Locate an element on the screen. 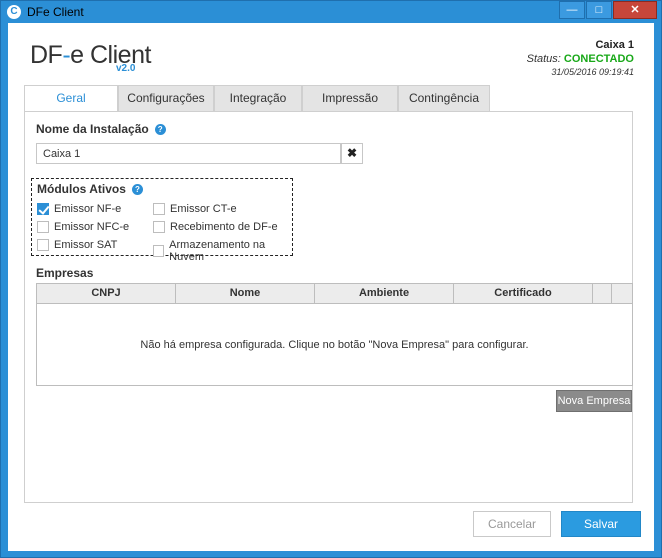 The image size is (662, 558). connection-status: Status: CONECTADO is located at coordinates (580, 59).